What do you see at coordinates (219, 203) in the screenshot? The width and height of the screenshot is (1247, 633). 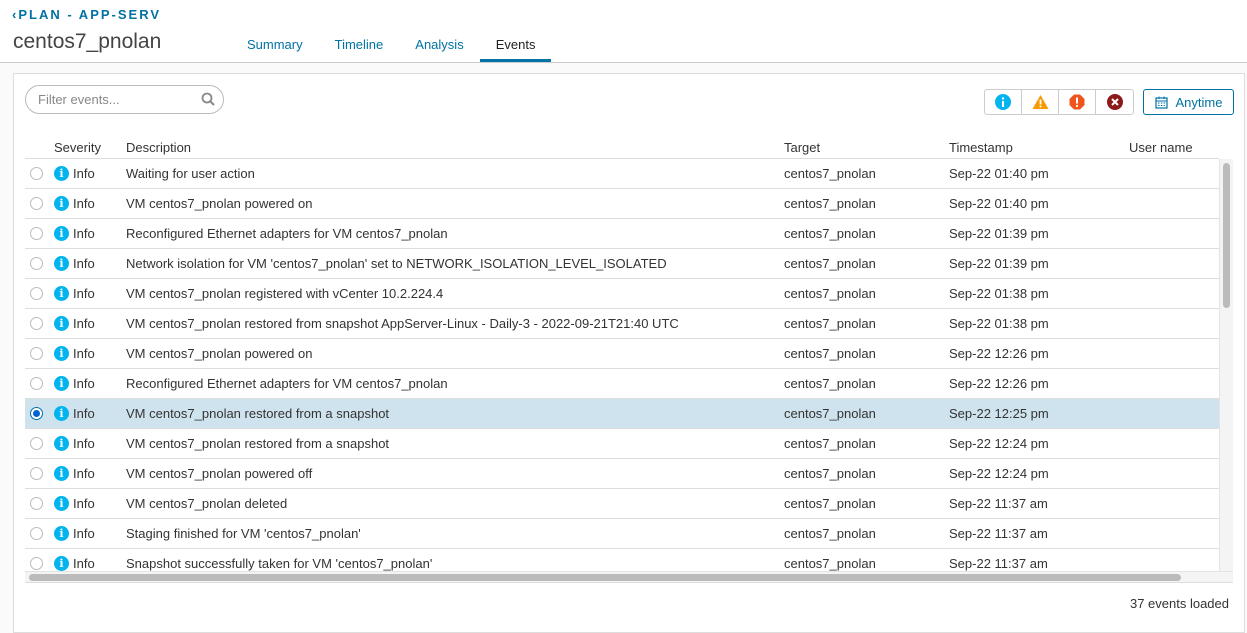 I see `description-cell: VM centos7_pnolan powered on` at bounding box center [219, 203].